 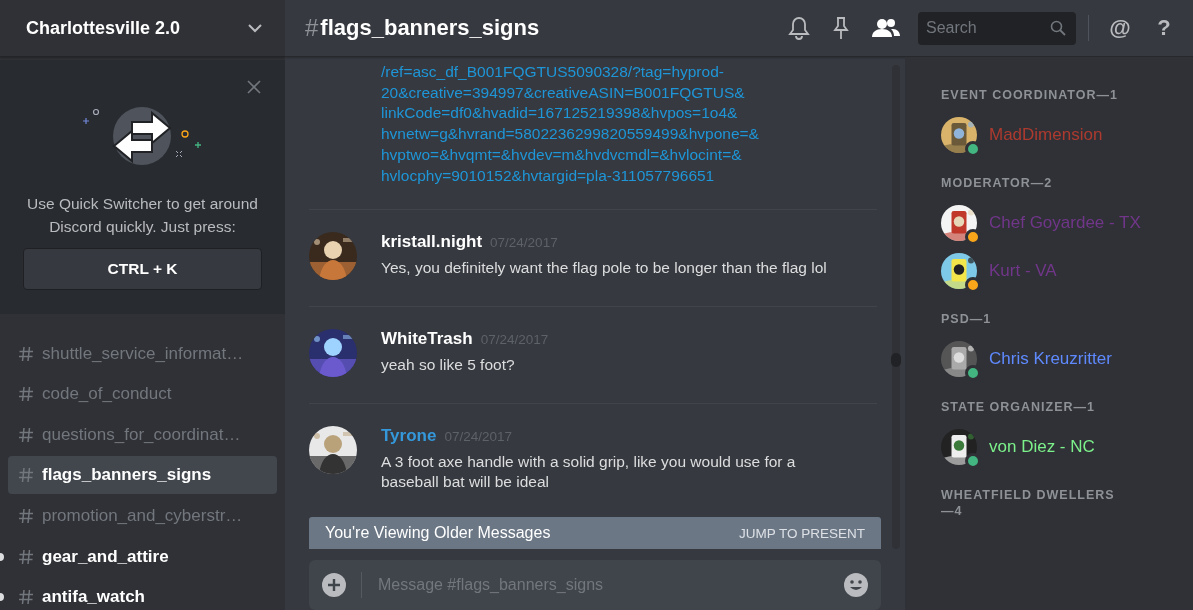 I want to click on shortcut-button: CTRL + K, so click(x=142, y=269).